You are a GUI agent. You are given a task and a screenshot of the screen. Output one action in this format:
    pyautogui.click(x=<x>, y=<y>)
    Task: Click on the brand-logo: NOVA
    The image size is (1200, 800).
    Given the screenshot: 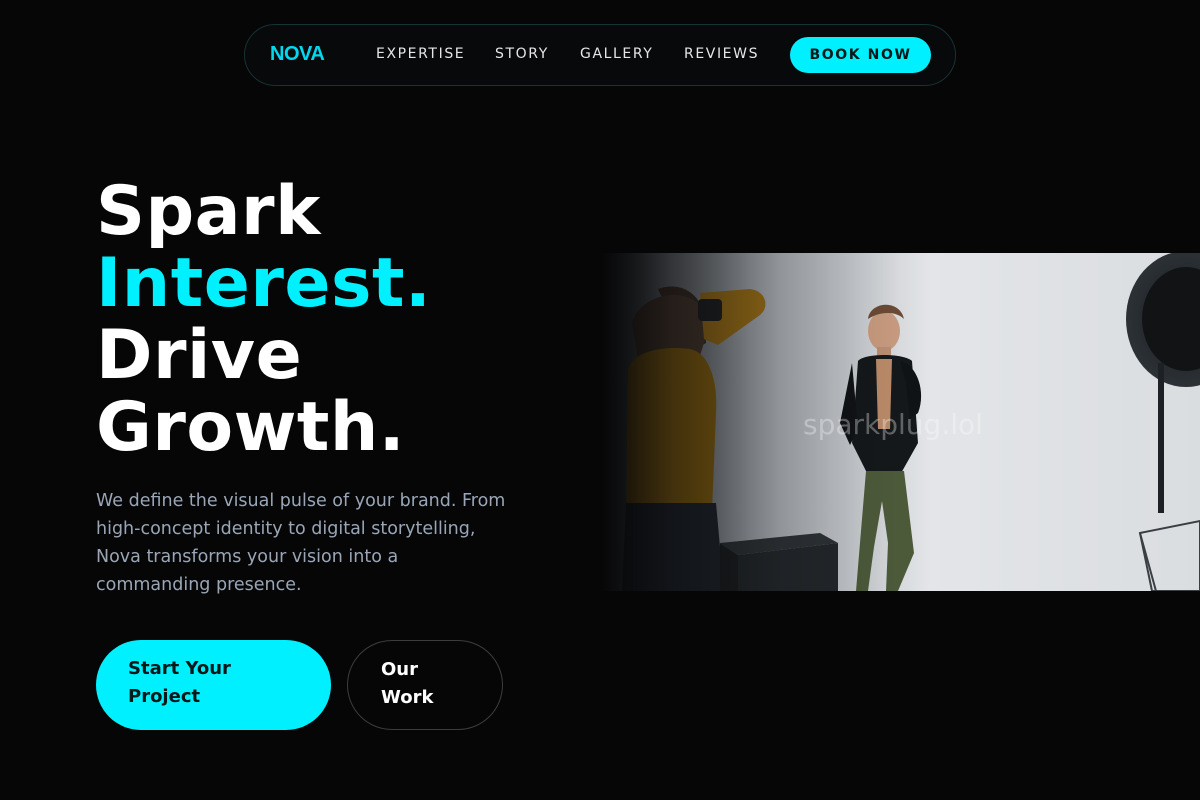 What is the action you would take?
    pyautogui.click(x=297, y=54)
    